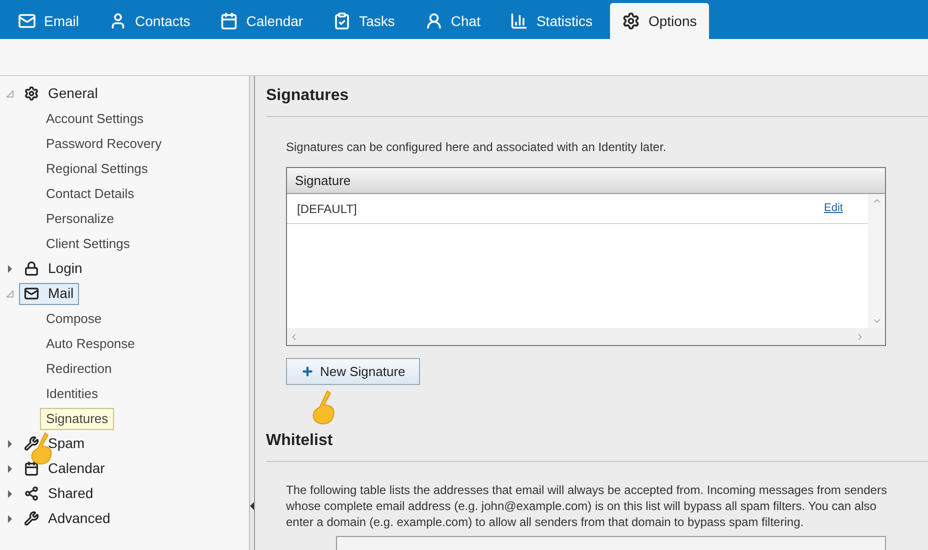 The height and width of the screenshot is (550, 928). Describe the element at coordinates (659, 21) in the screenshot. I see `nav-tab: Options` at that location.